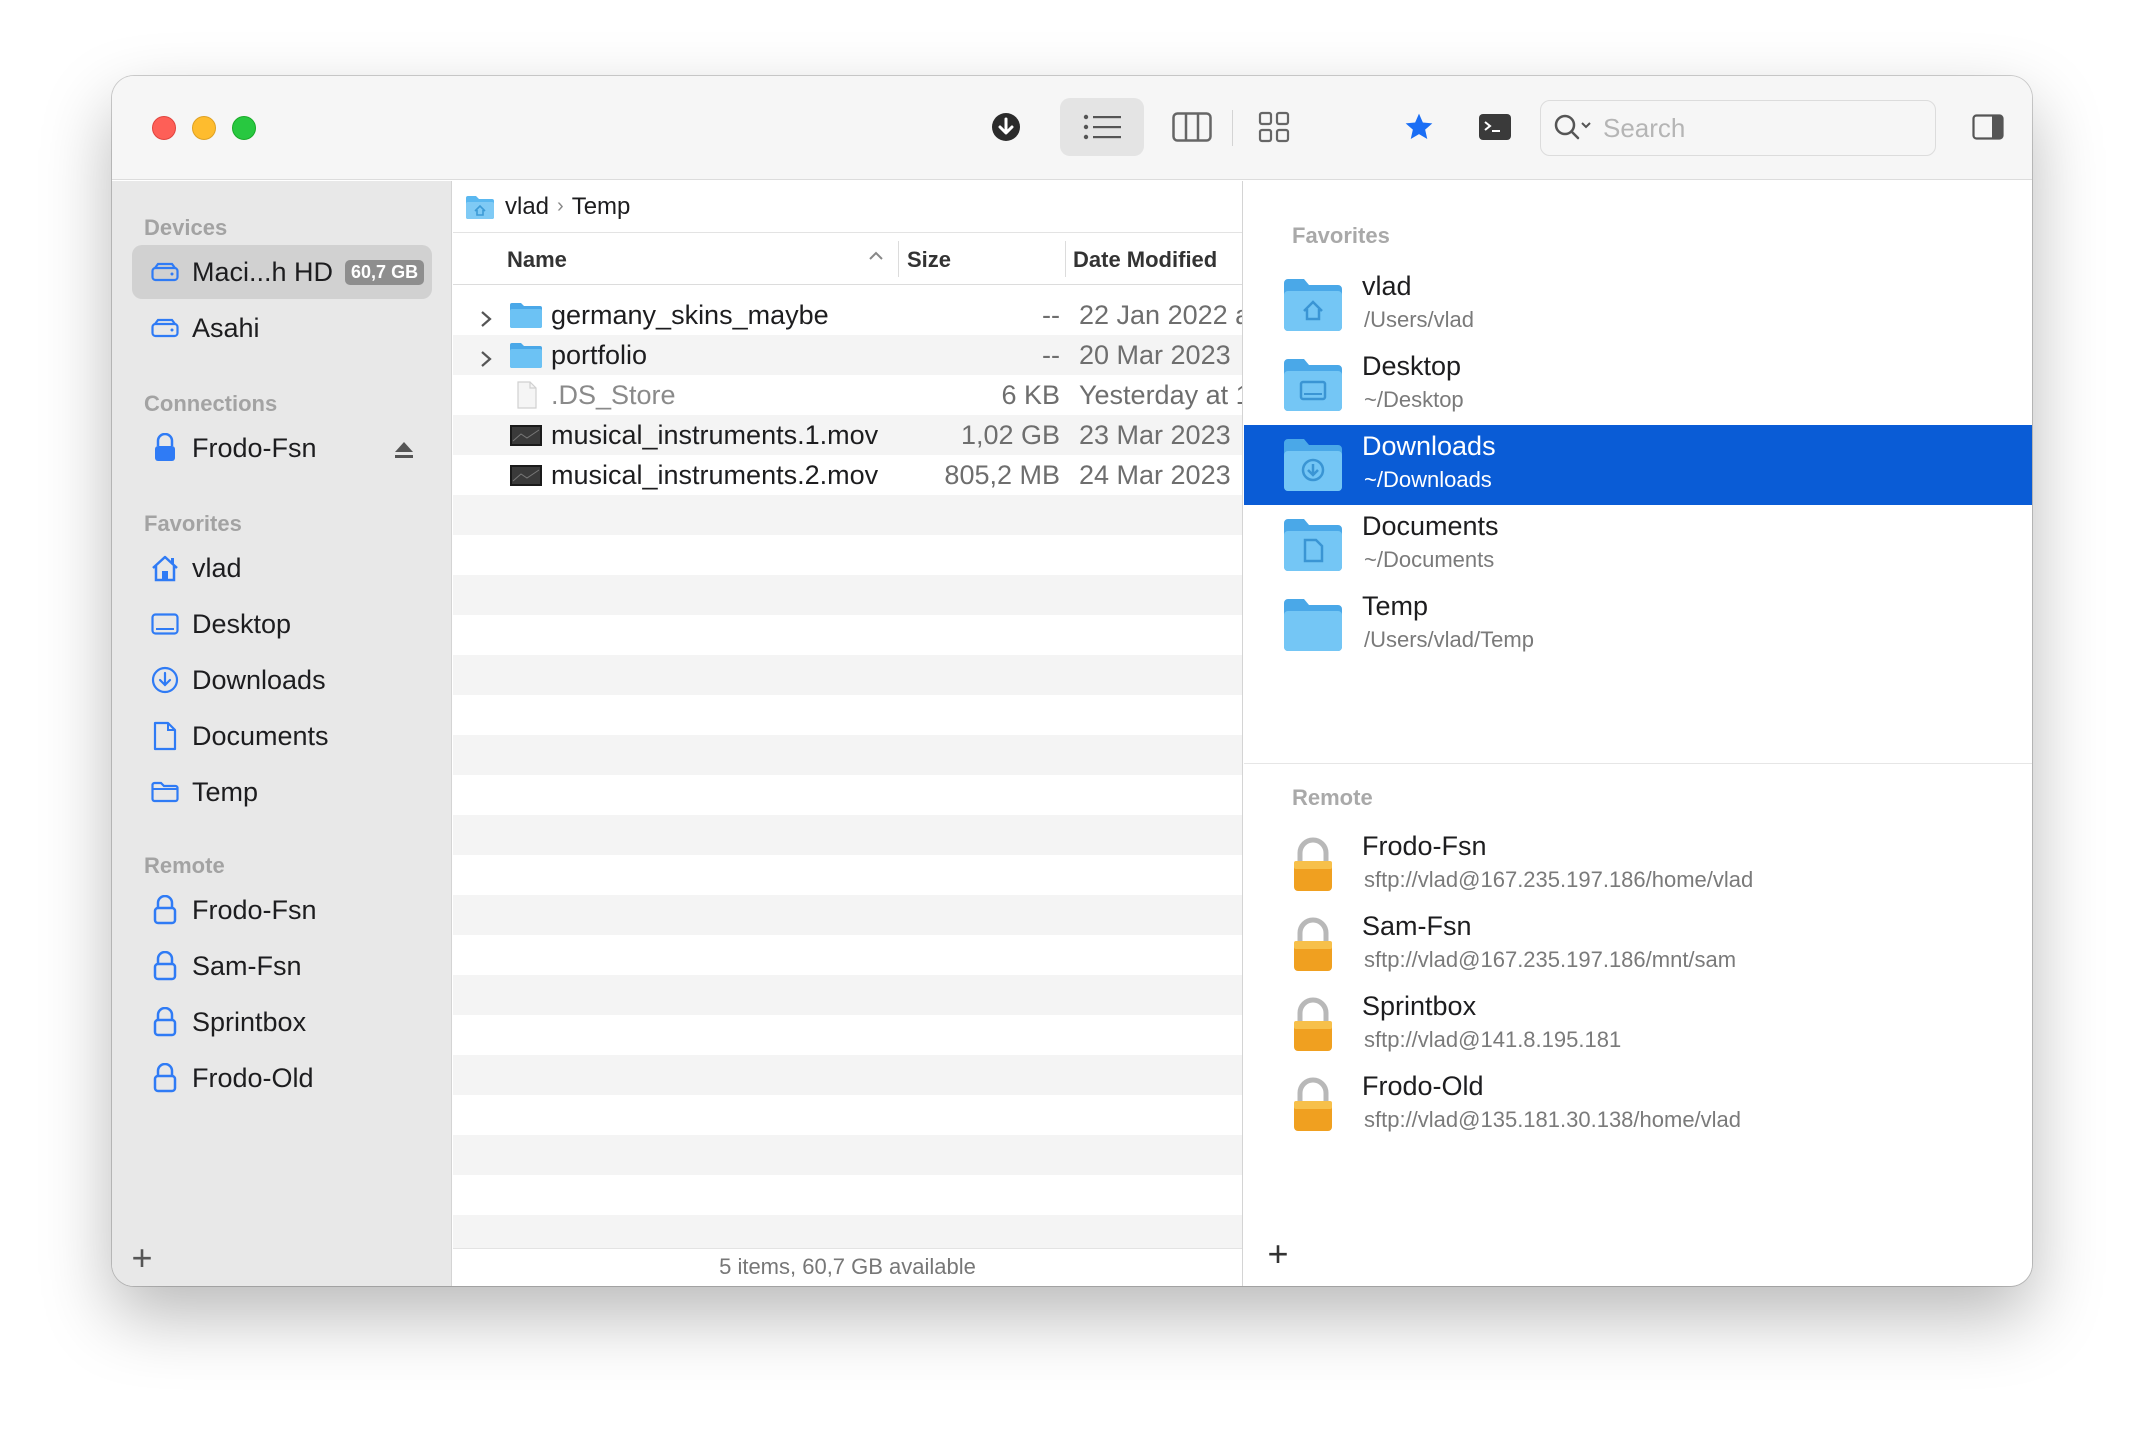 The width and height of the screenshot is (2144, 1434). I want to click on sidebar-add-button: +, so click(142, 1257).